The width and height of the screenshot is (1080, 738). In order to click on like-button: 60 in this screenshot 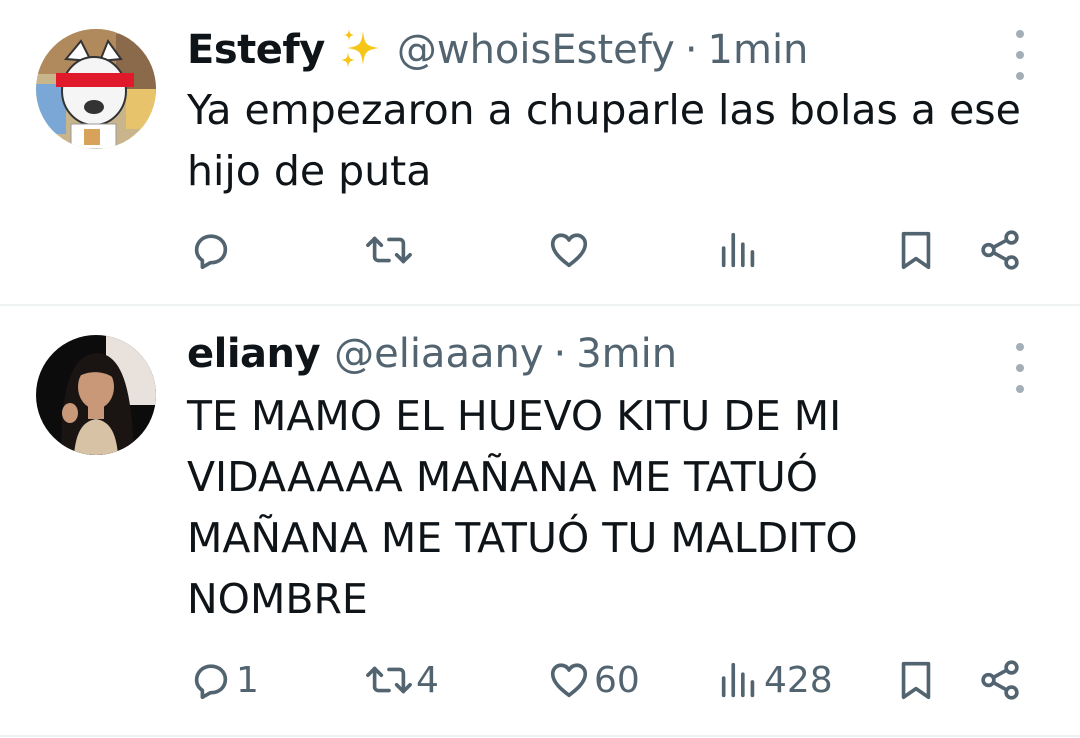, I will do `click(593, 680)`.